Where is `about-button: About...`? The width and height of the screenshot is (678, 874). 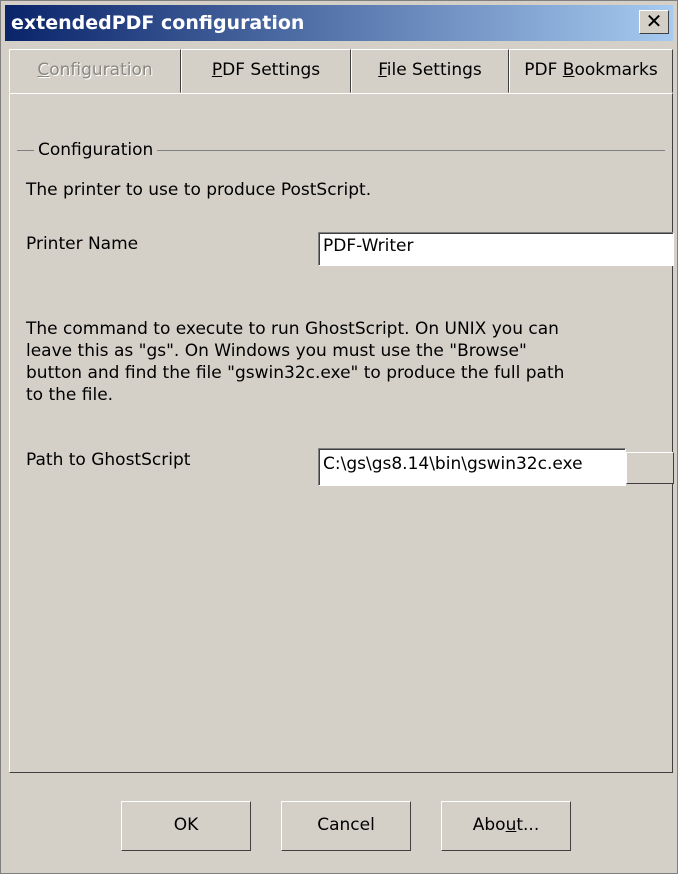
about-button: About... is located at coordinates (506, 826).